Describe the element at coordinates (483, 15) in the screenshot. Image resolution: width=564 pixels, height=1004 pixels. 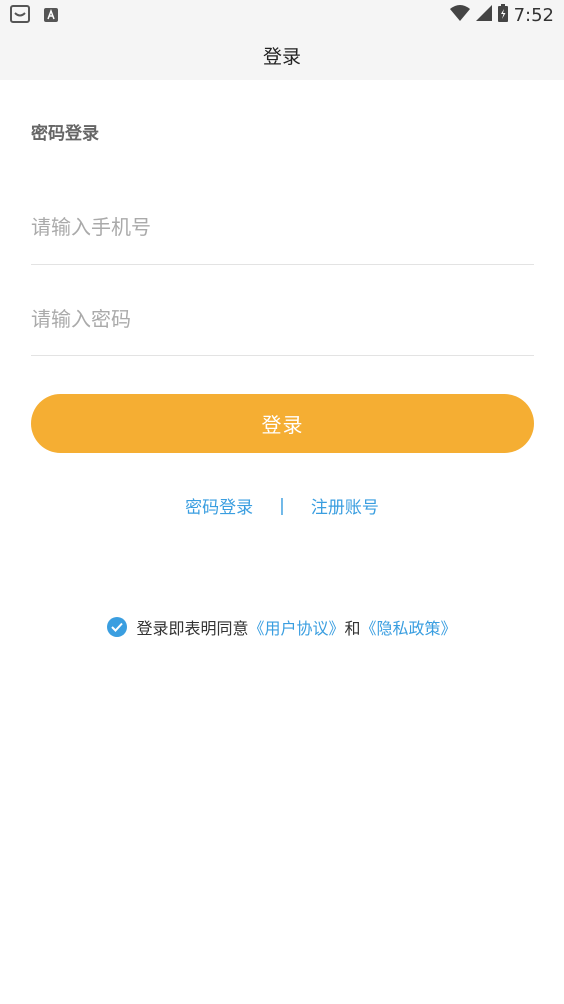
I see `signal-icon` at that location.